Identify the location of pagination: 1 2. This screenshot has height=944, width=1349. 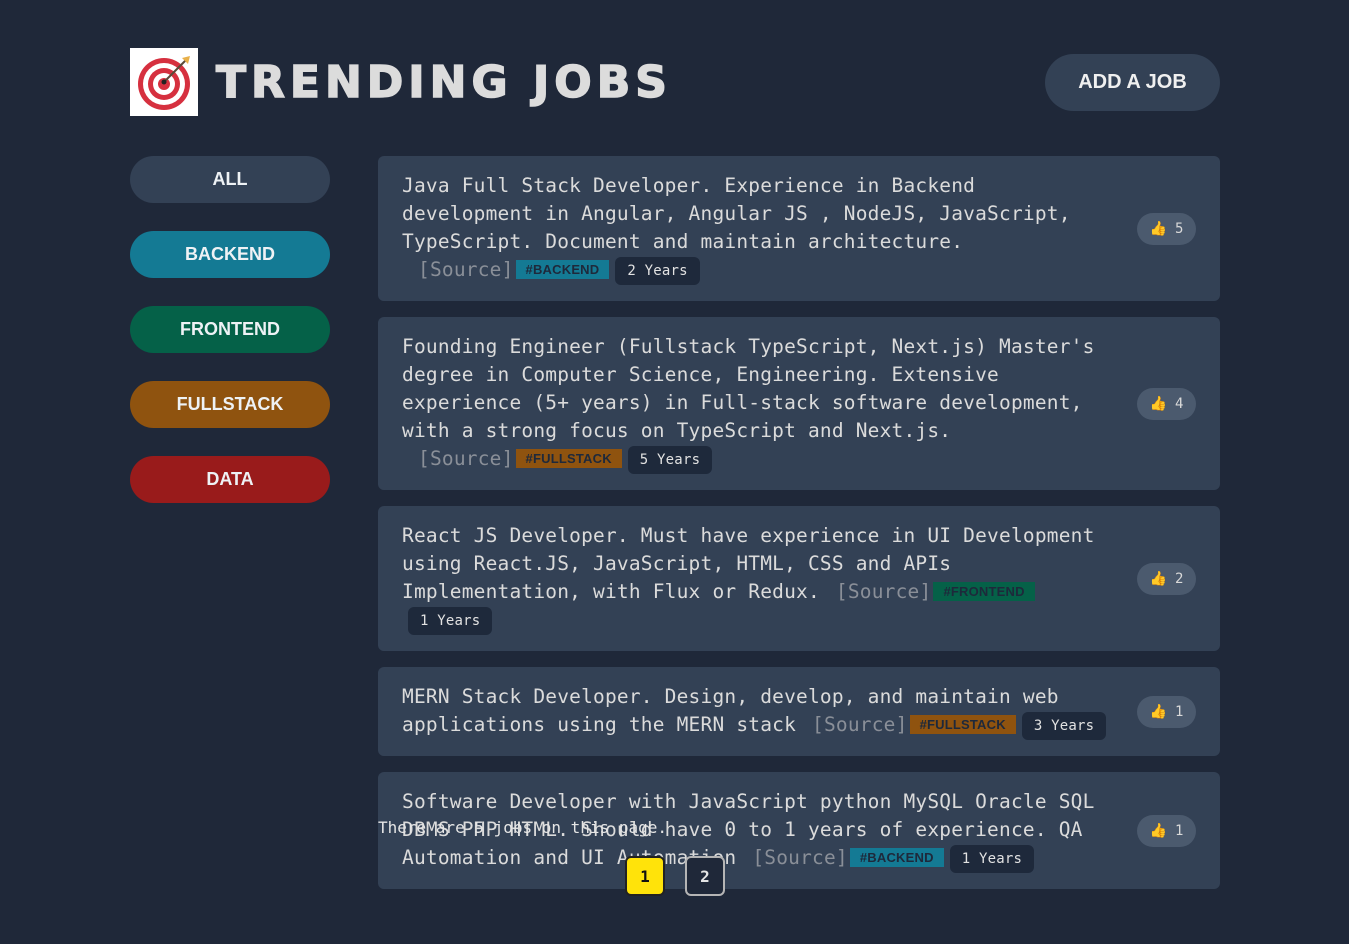
(675, 876).